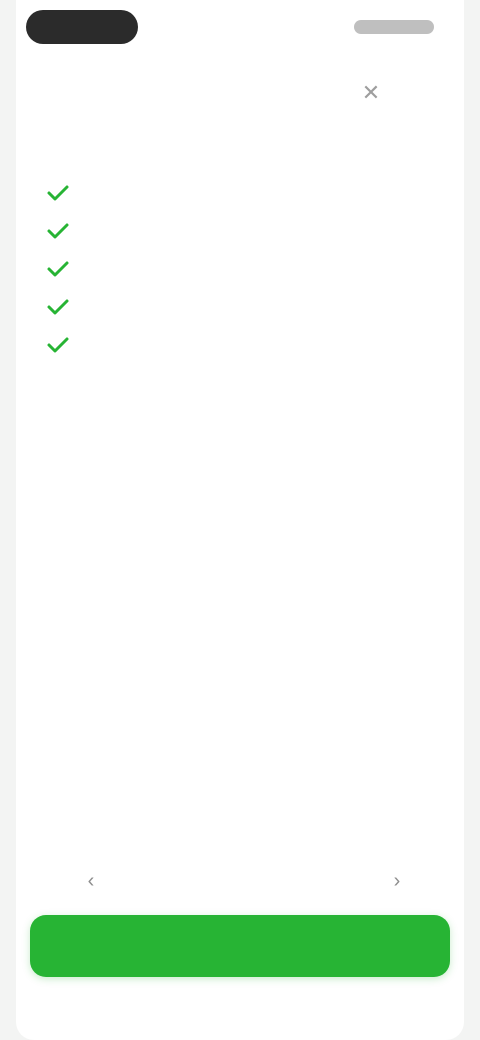 The image size is (480, 1040). I want to click on status-indicators, so click(394, 27).